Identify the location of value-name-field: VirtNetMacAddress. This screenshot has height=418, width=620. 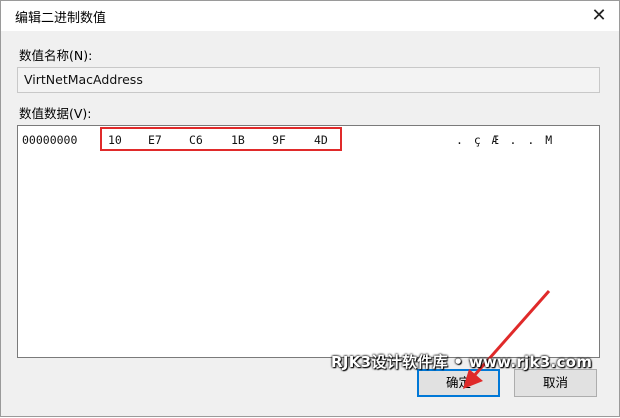
(308, 80).